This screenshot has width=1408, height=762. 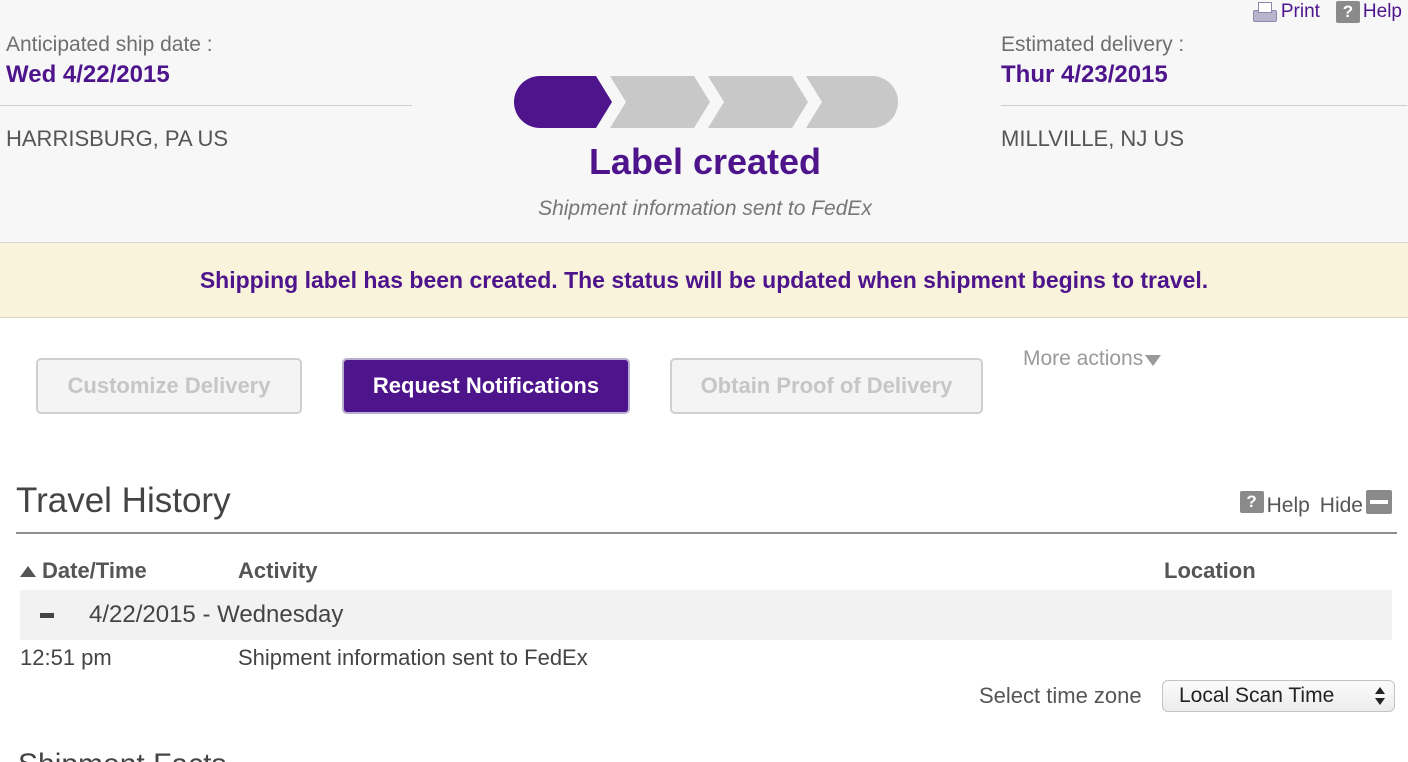 I want to click on collapse-minus-icon, so click(x=47, y=615).